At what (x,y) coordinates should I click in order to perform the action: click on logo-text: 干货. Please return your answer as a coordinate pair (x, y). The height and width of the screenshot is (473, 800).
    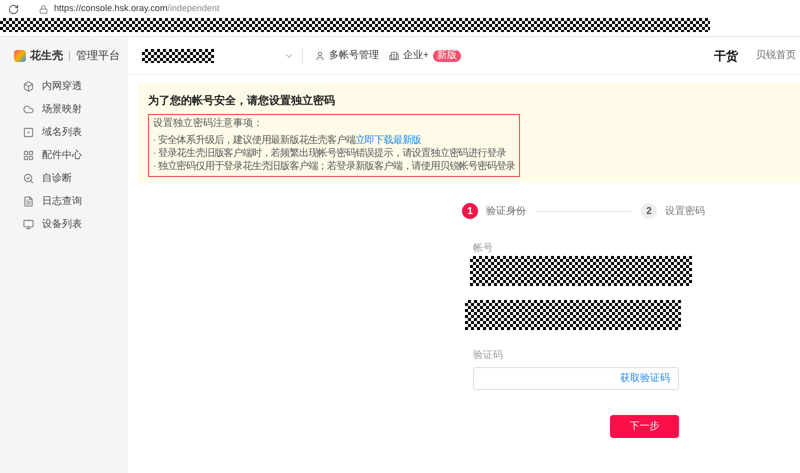
    Looking at the image, I should click on (726, 56).